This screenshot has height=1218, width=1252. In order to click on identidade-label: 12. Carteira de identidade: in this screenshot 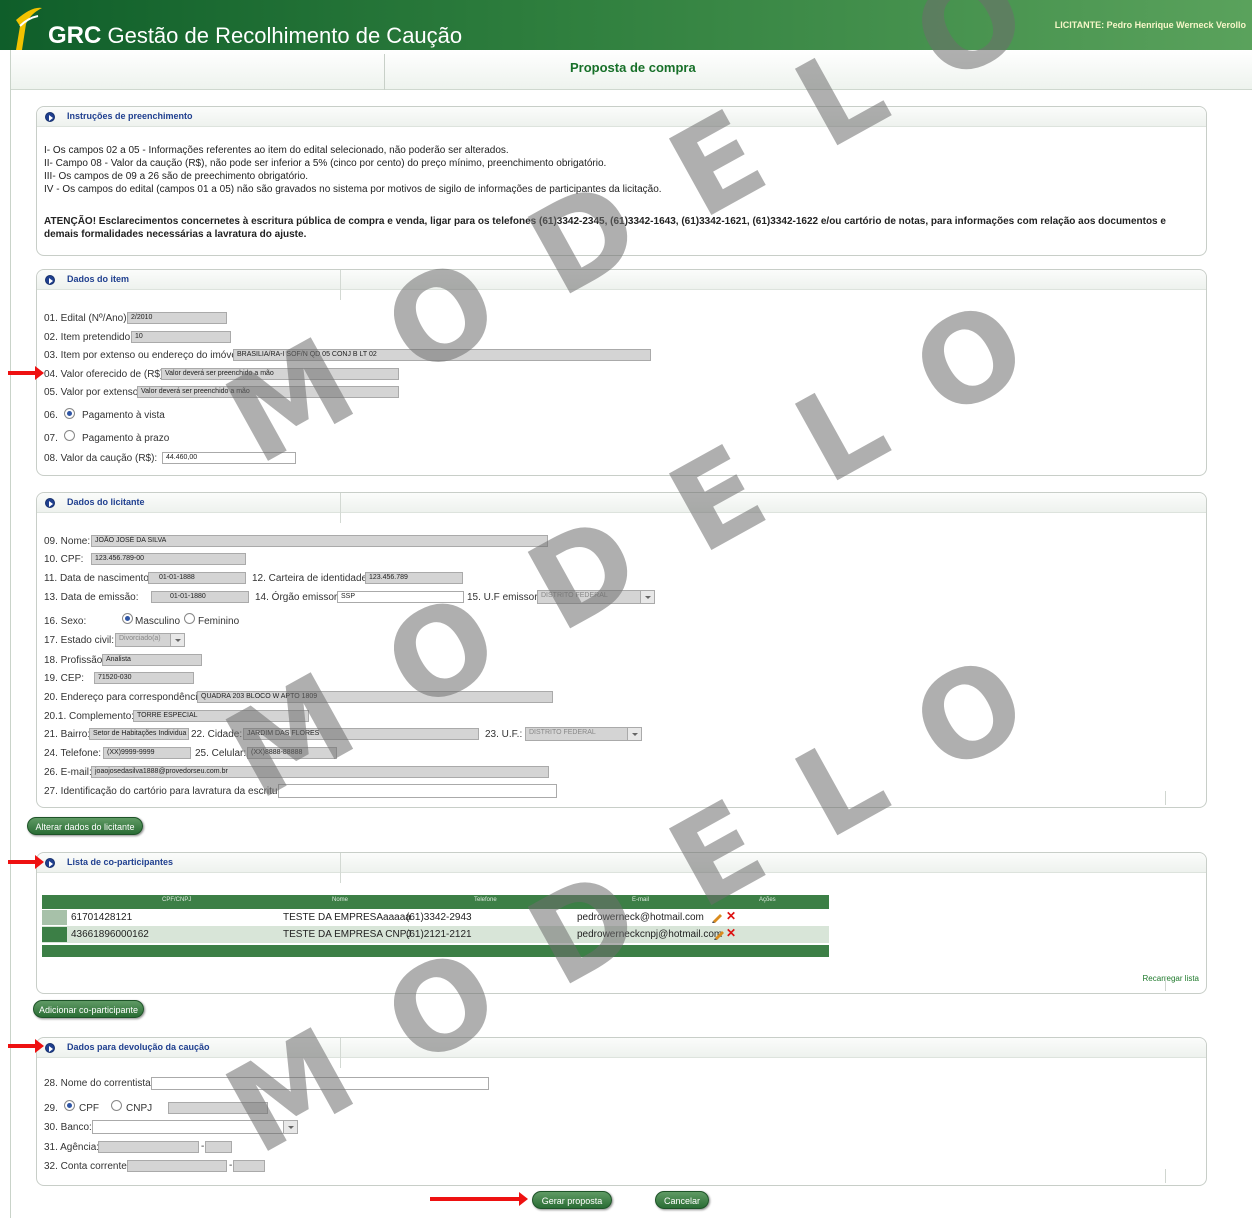, I will do `click(311, 578)`.